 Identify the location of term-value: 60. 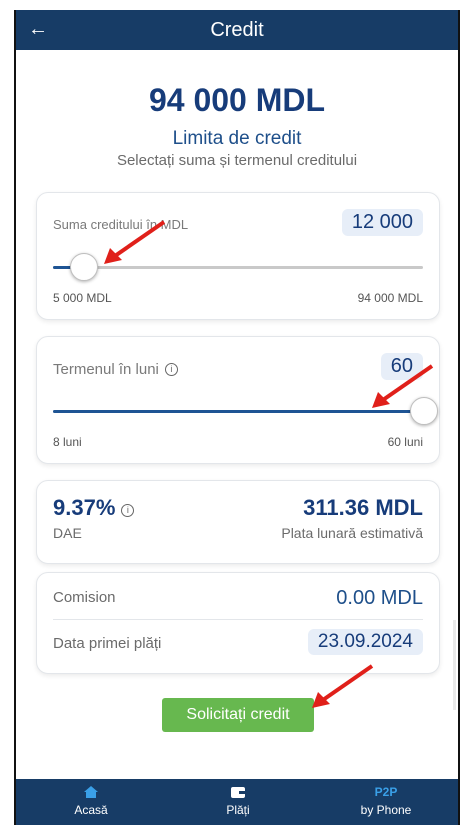
(401, 366).